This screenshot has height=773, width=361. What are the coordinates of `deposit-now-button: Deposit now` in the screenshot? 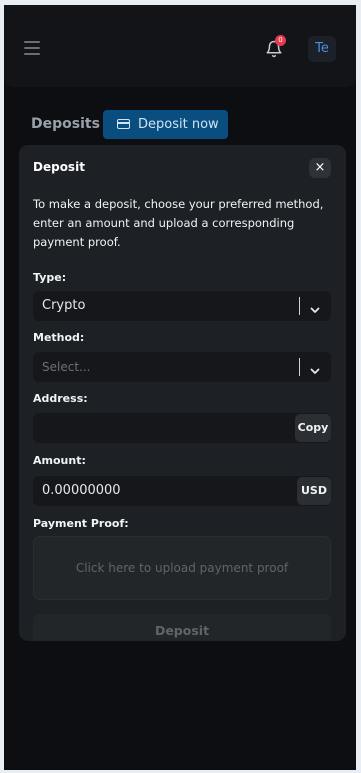 It's located at (165, 124).